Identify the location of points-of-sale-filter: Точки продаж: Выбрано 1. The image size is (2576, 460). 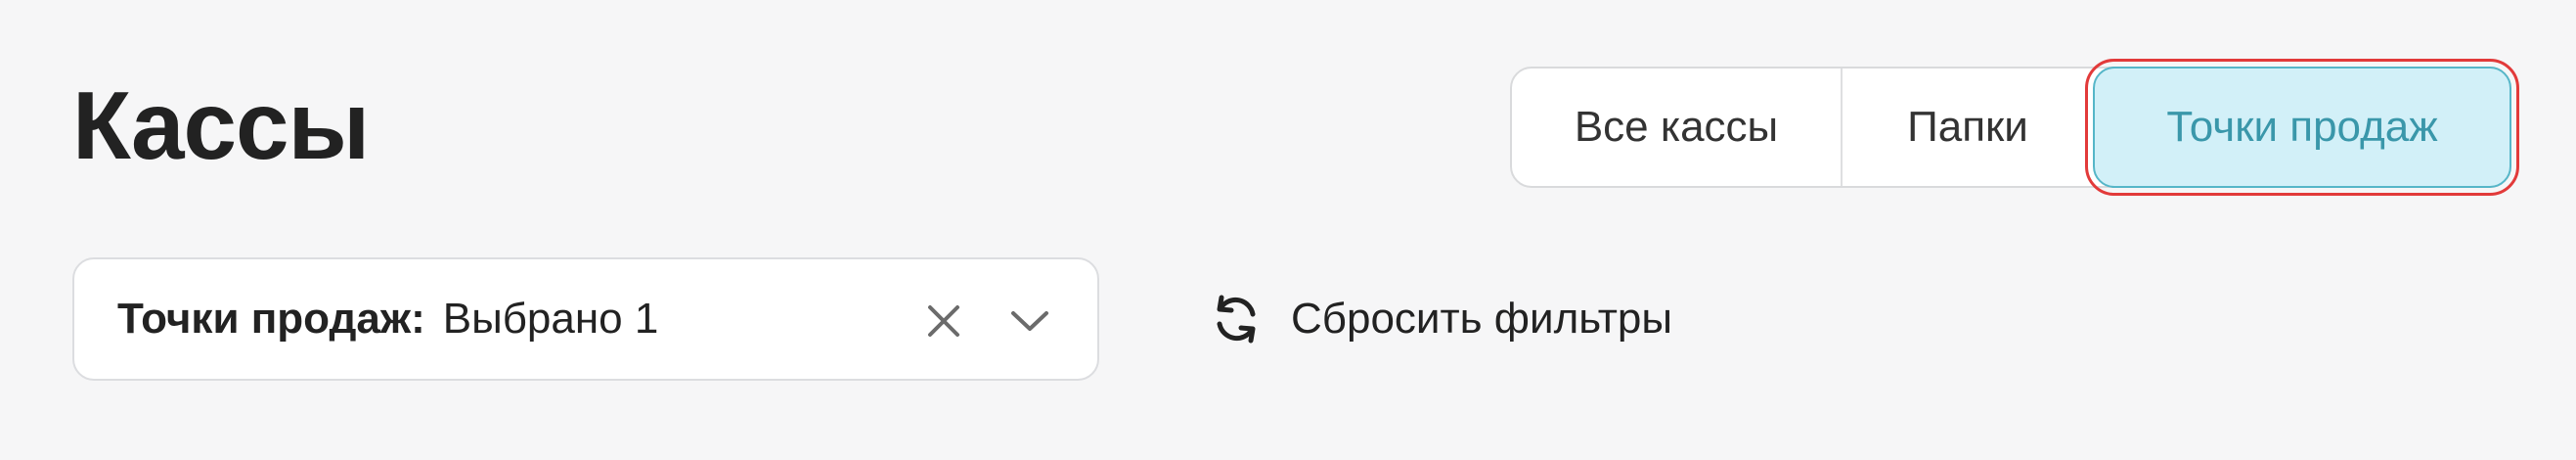
(585, 319).